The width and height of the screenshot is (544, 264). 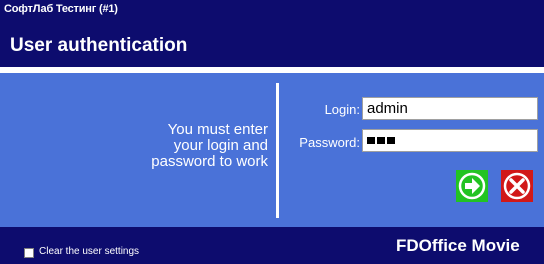 What do you see at coordinates (89, 251) in the screenshot?
I see `clear-settings-label: Clear the user settings` at bounding box center [89, 251].